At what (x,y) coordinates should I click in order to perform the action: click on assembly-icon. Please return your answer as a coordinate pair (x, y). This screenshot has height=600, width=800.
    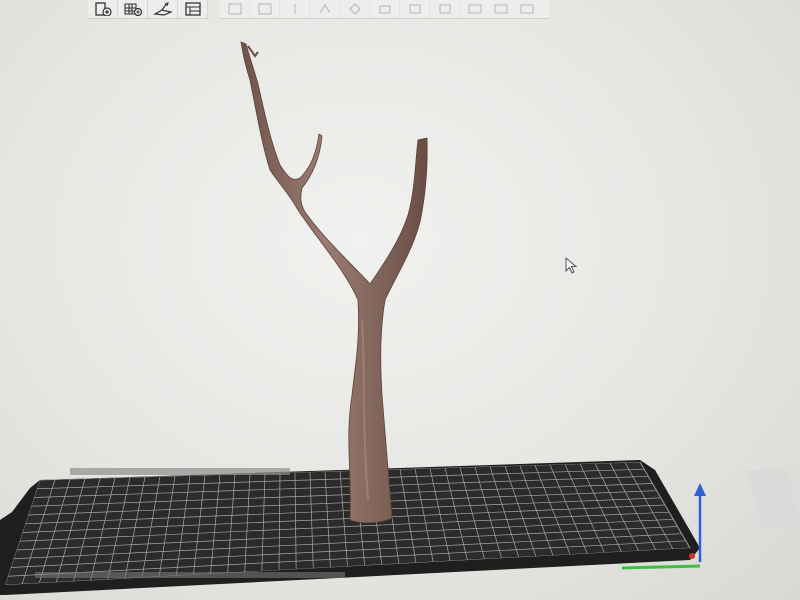
    Looking at the image, I should click on (444, 9).